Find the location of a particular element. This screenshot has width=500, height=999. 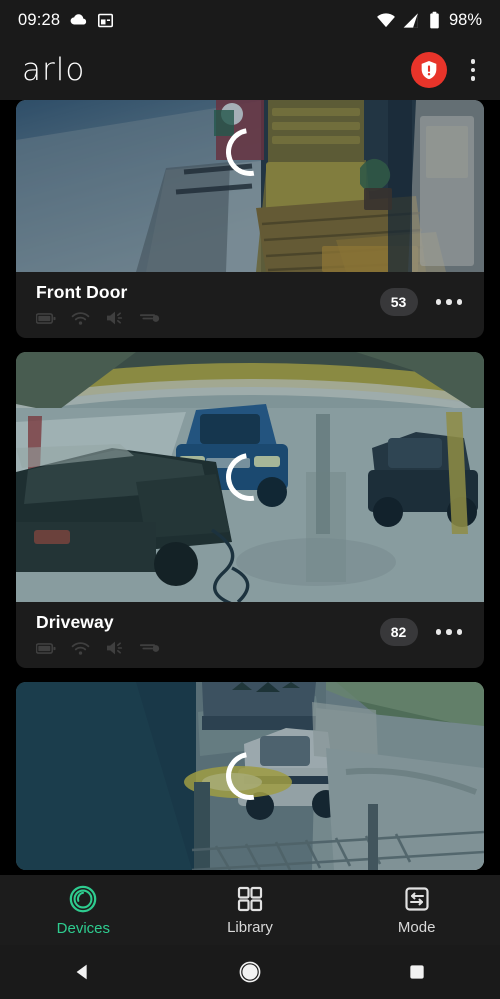

tab-label-mode: Mode is located at coordinates (416, 927).